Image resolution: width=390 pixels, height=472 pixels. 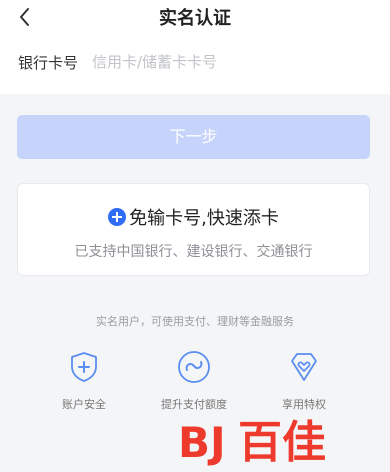 What do you see at coordinates (48, 63) in the screenshot?
I see `card-number-label: 银行卡号` at bounding box center [48, 63].